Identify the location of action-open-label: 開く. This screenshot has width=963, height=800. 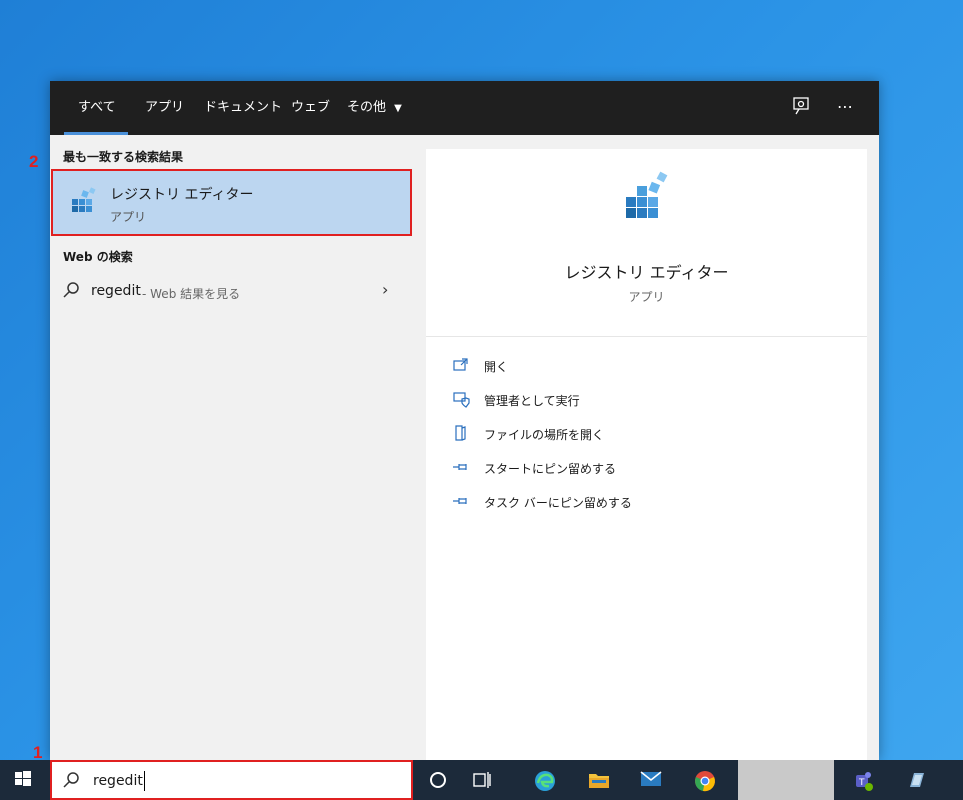
(496, 367).